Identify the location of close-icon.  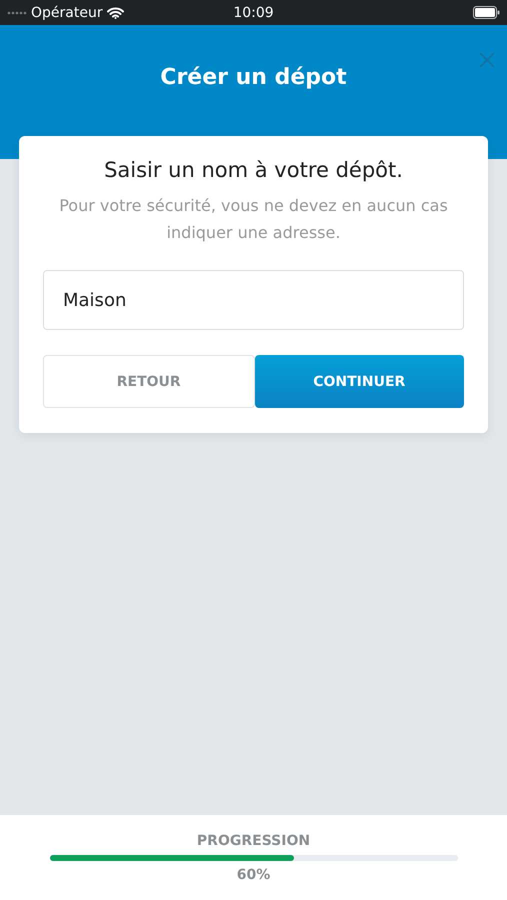
(487, 60).